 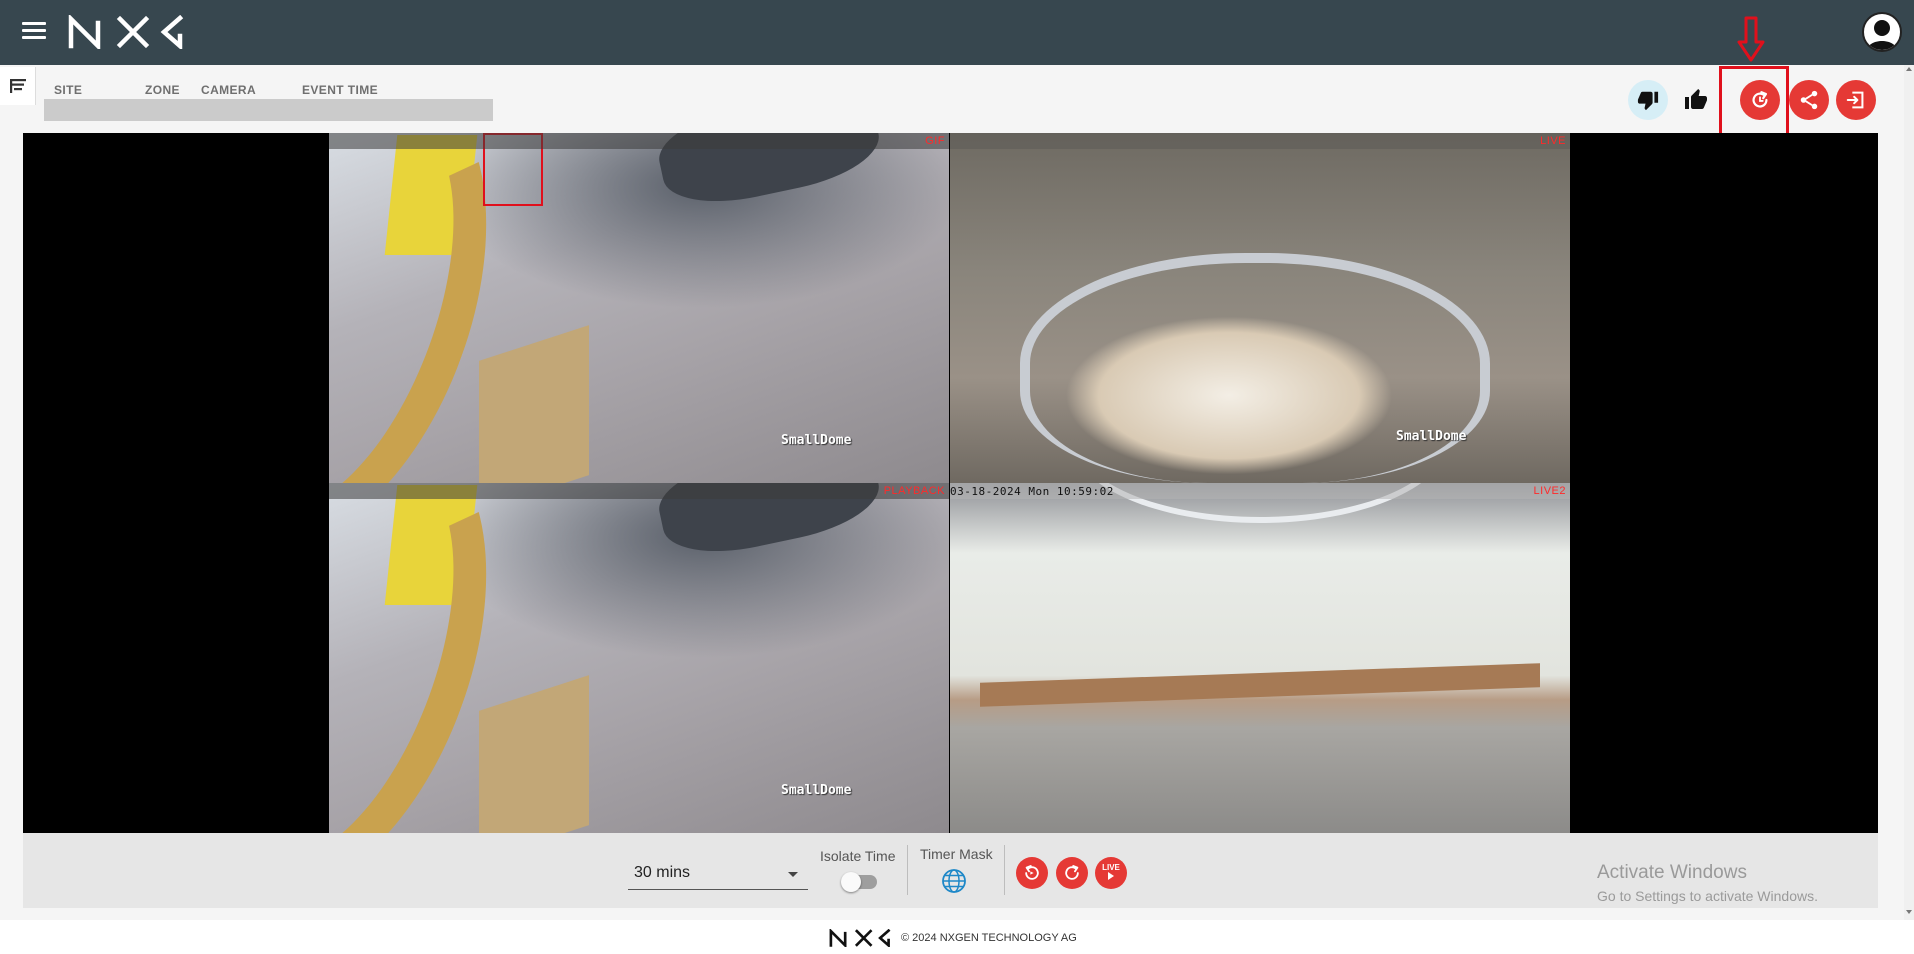 I want to click on nxg-logo, so click(x=126, y=33).